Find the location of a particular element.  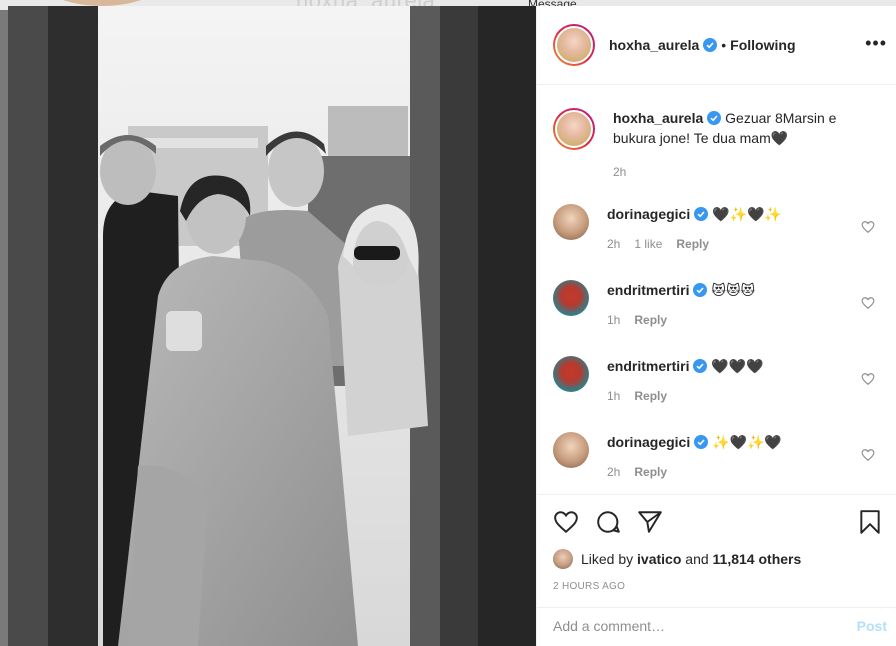

likes-summary: Liked by ivatico and 11,814 others is located at coordinates (677, 559).